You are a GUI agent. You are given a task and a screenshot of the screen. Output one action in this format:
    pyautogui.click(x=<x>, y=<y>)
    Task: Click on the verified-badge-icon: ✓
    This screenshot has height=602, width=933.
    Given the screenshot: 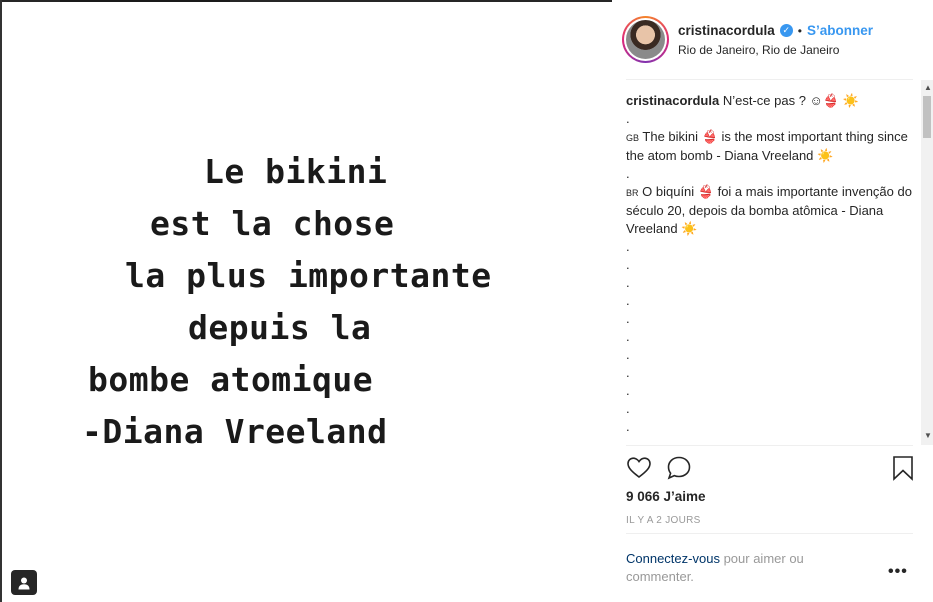 What is the action you would take?
    pyautogui.click(x=786, y=30)
    